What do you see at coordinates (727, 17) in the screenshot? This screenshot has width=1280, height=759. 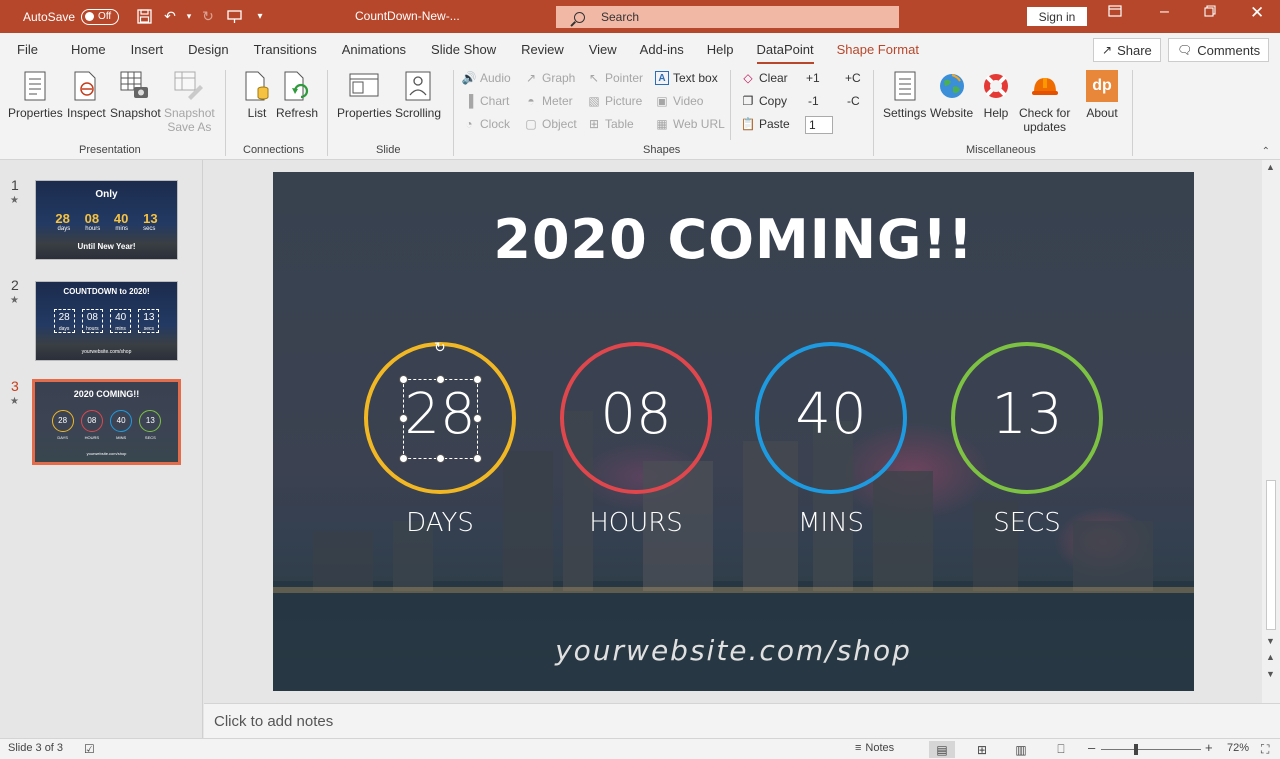 I see `search-input: Search` at bounding box center [727, 17].